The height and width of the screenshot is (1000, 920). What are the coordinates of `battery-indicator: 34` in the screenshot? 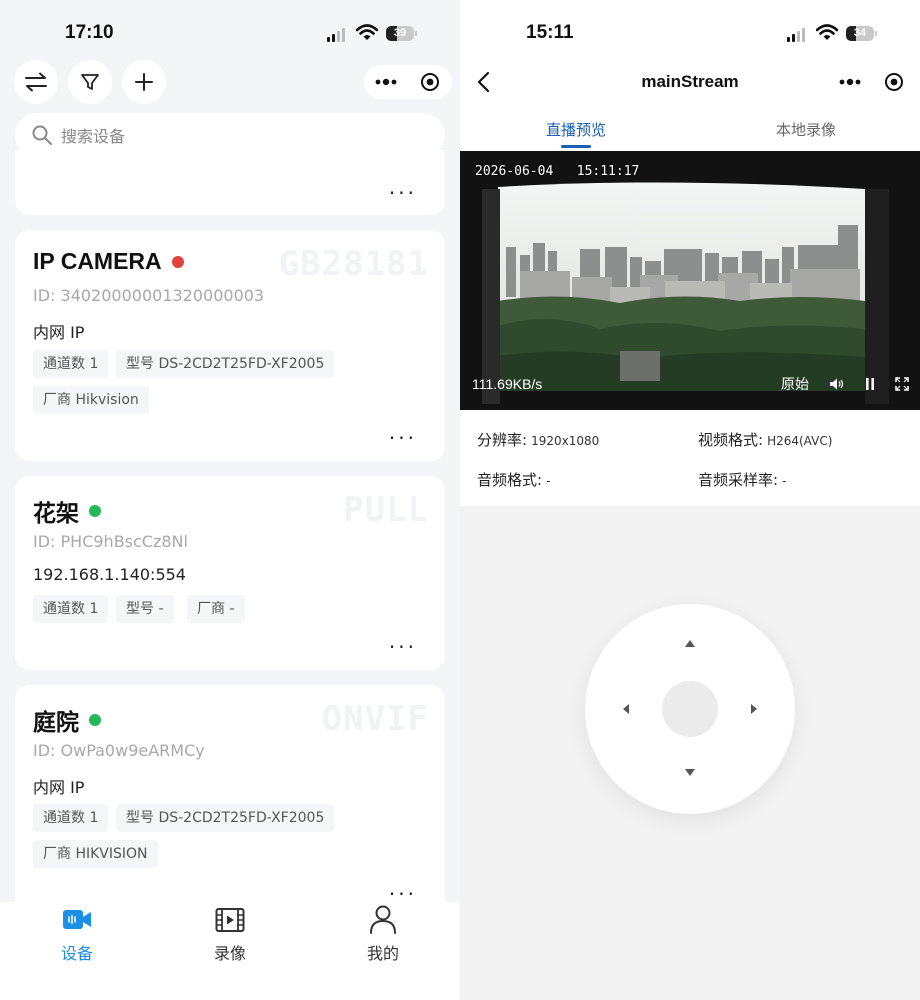 It's located at (860, 33).